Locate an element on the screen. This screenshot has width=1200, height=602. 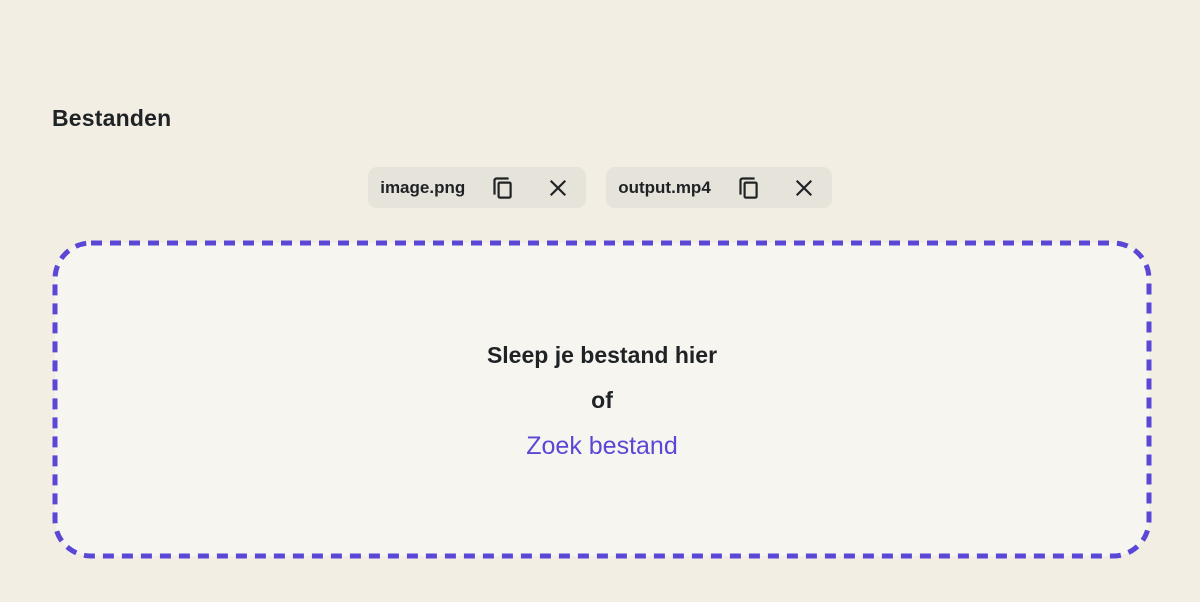
drop-instruction: Sleep je bestand hier is located at coordinates (602, 355).